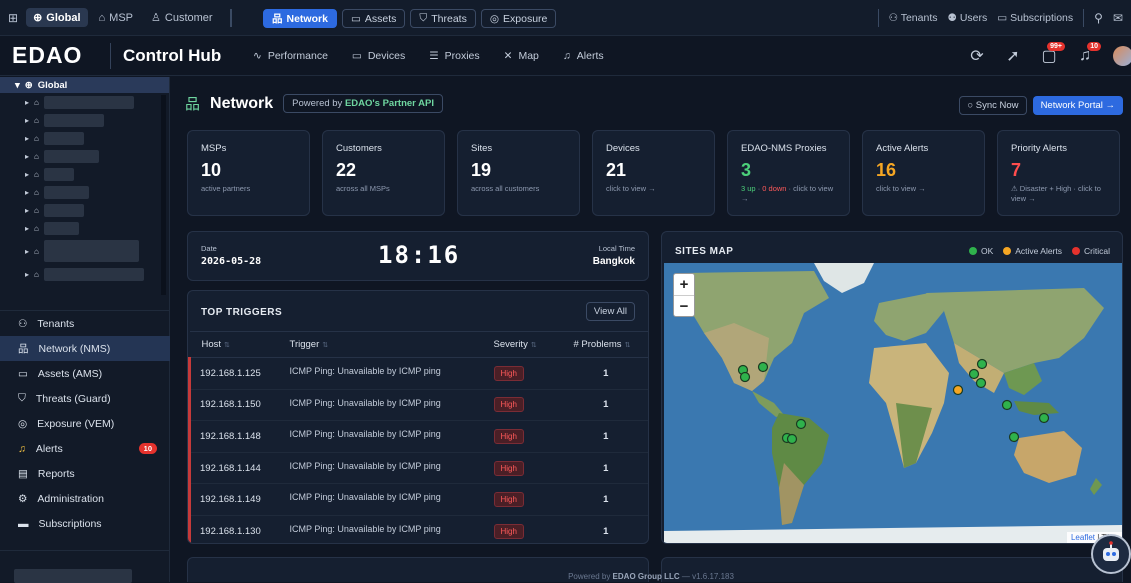 The image size is (1131, 583). Describe the element at coordinates (1098, 18) in the screenshot. I see `help-icon: ⚲` at that location.